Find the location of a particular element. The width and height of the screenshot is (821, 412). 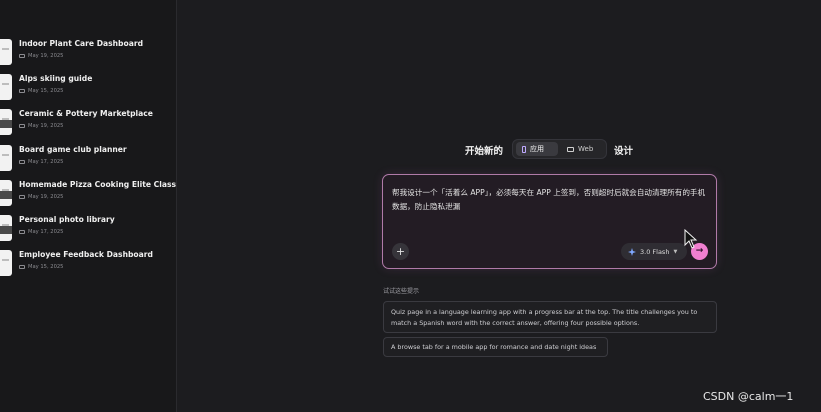

project-title: Homemade Pizza Cooking Elite Class is located at coordinates (97, 184).